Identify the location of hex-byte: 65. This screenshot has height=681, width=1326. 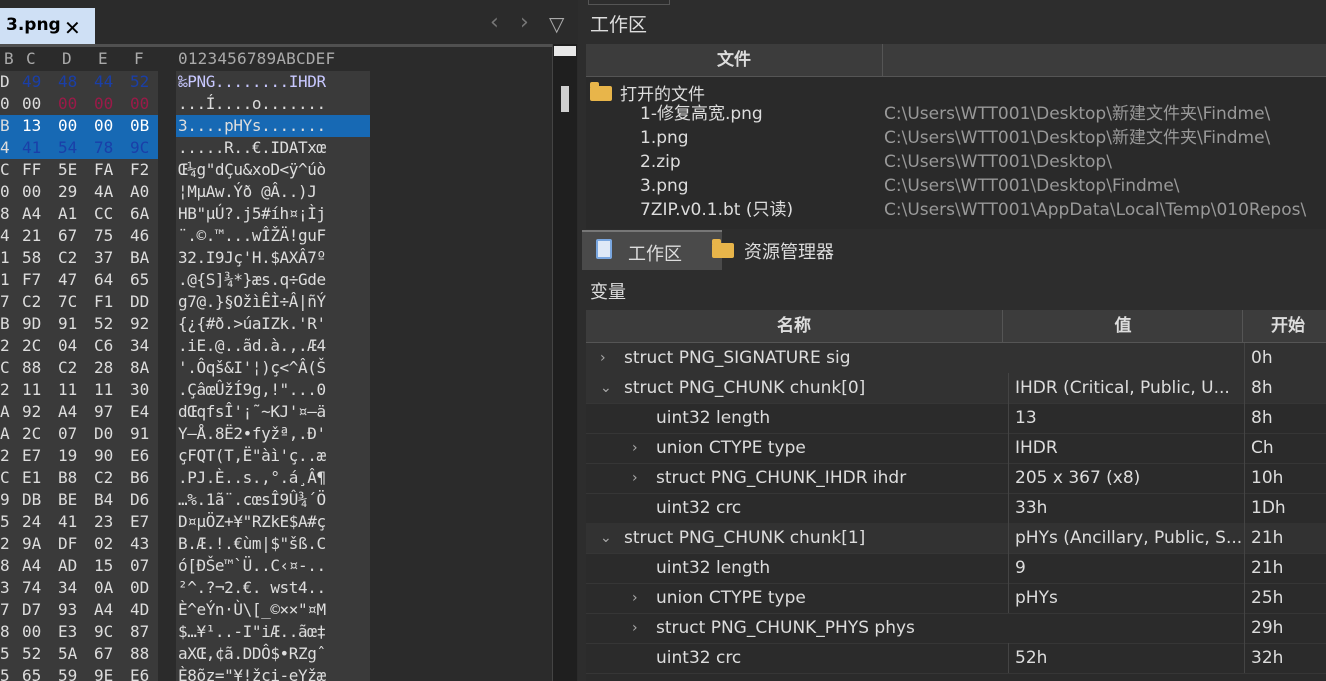
(139, 280).